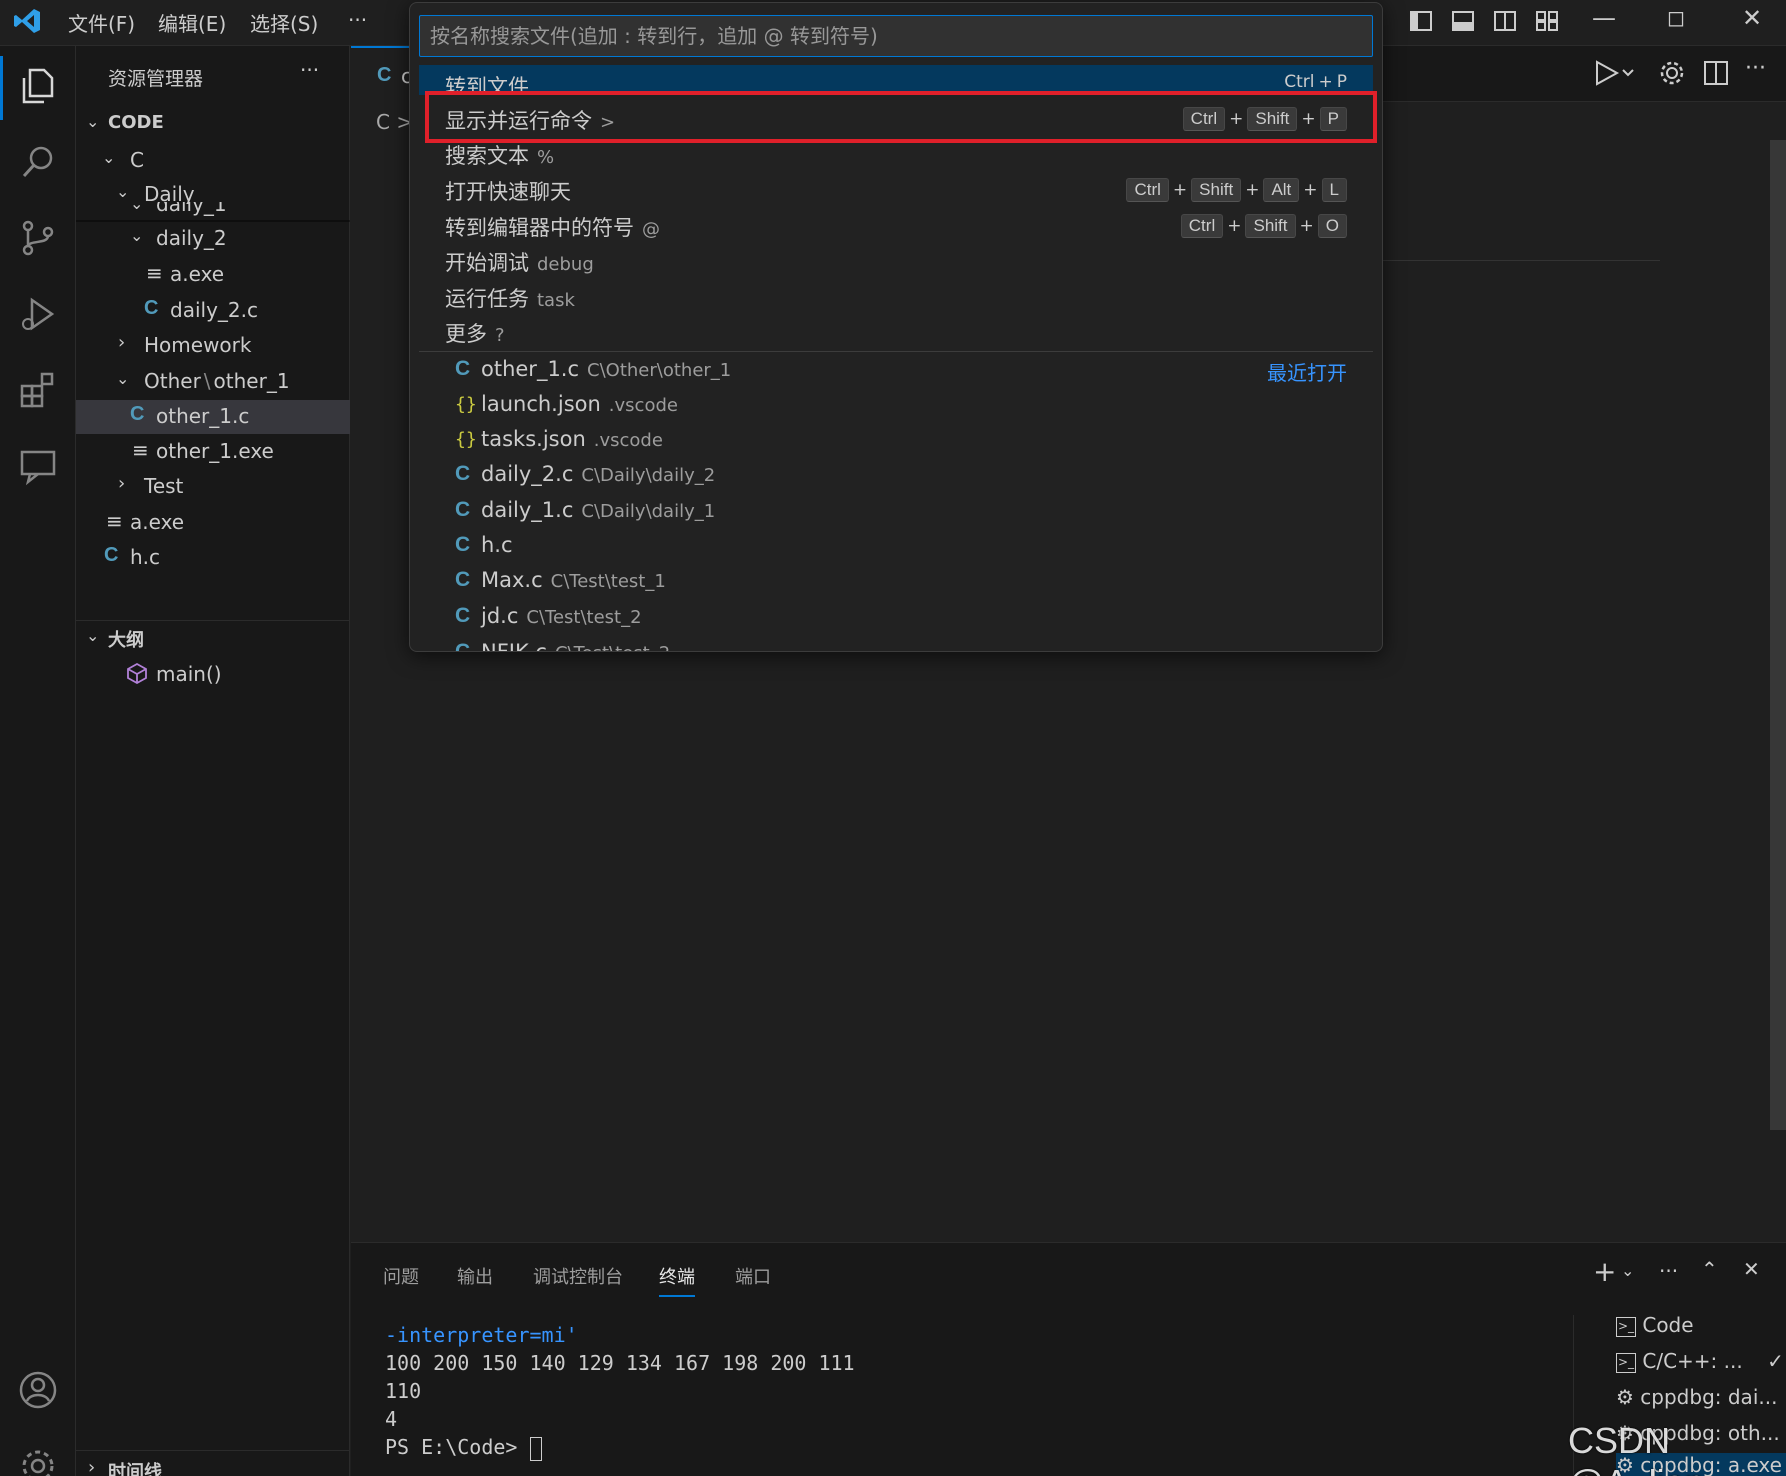  I want to click on file-name: tasks.json, so click(533, 439).